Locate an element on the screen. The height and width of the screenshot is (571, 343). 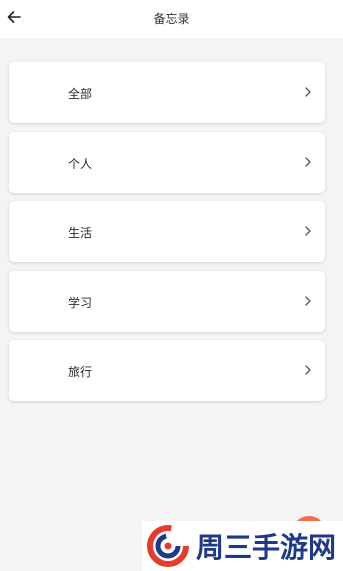
category-item-travel: 旅行 is located at coordinates (167, 370).